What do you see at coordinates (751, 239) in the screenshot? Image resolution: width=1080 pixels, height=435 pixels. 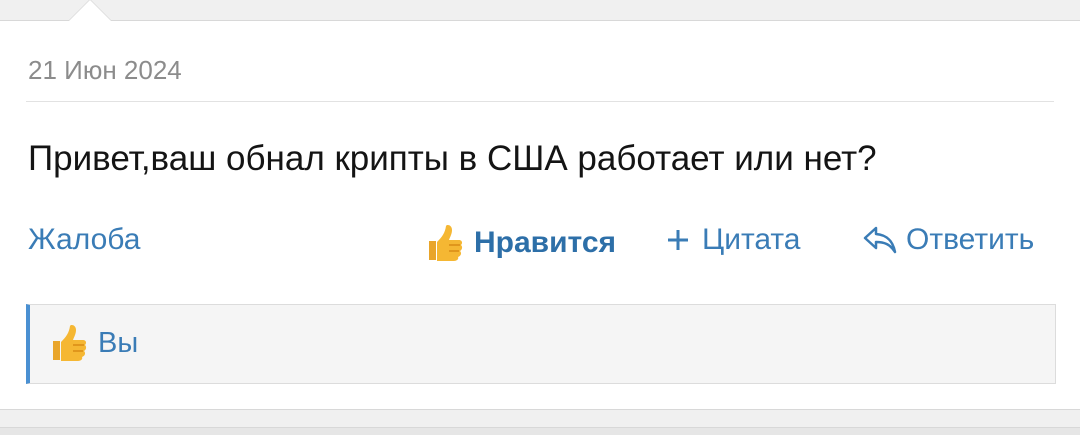 I see `quote-label: Цитата` at bounding box center [751, 239].